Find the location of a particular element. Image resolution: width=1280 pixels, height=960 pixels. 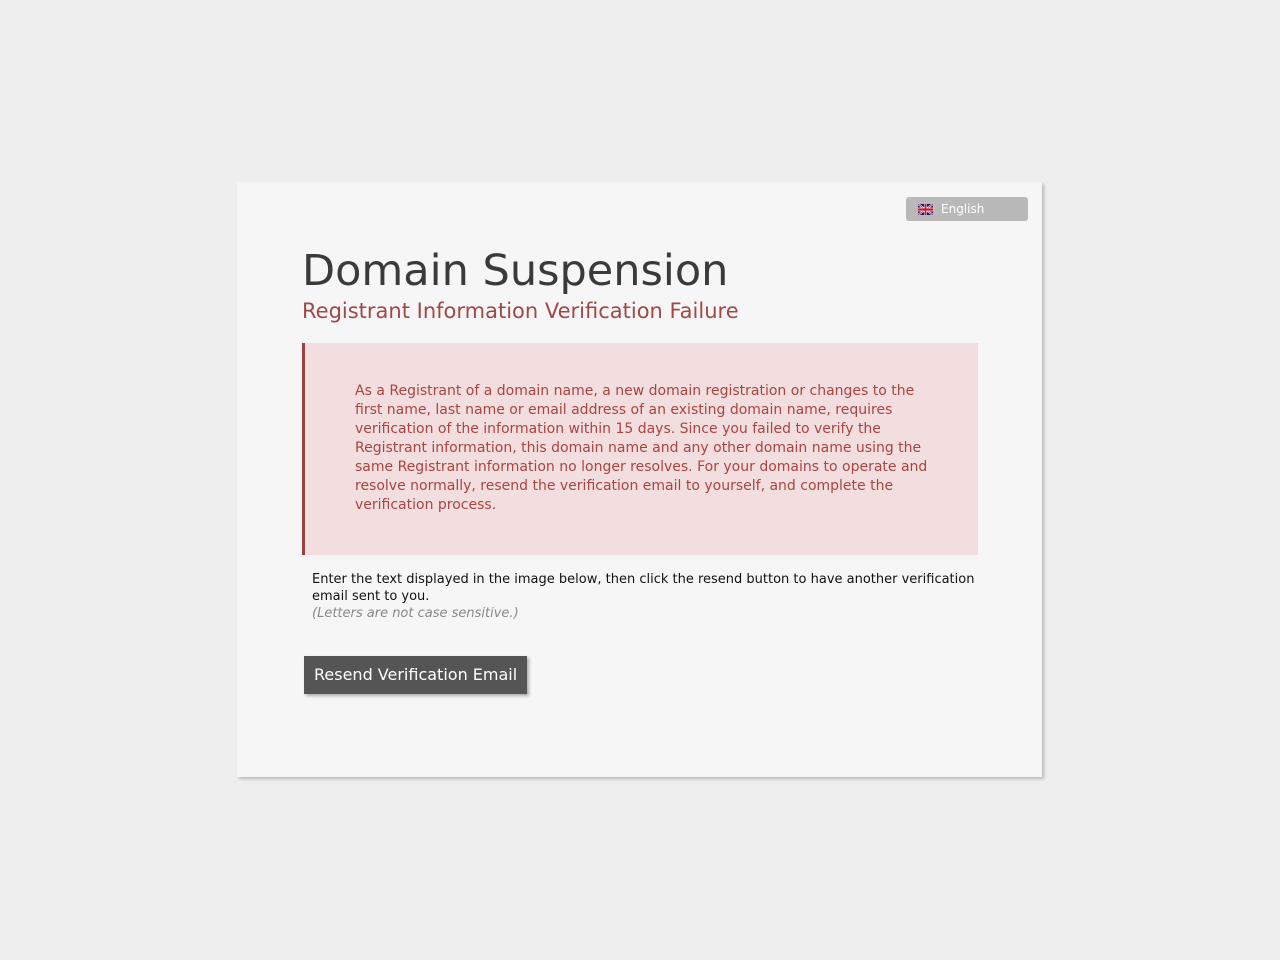

case-sensitivity-note: (Letters are not case sensitive.) is located at coordinates (415, 613).